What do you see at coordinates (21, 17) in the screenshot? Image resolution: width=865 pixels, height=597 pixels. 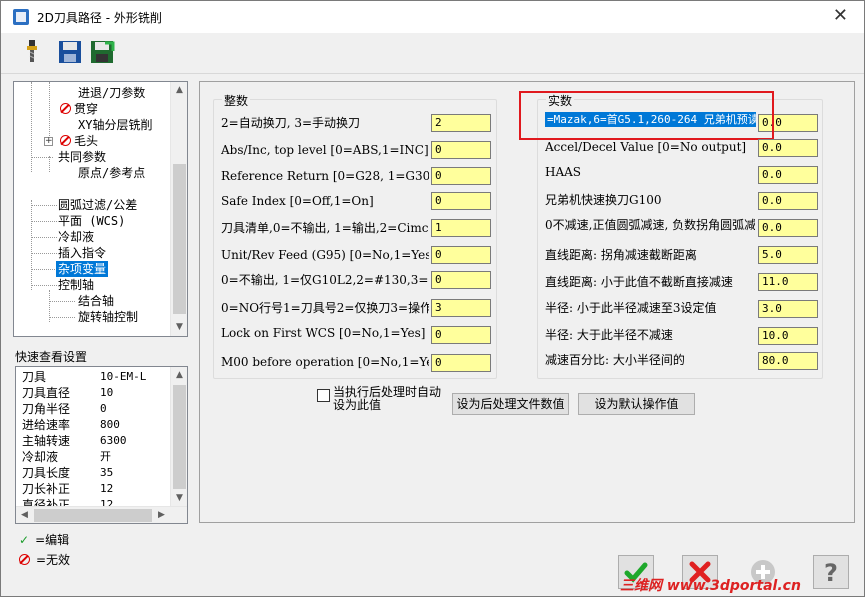 I see `app-icon` at bounding box center [21, 17].